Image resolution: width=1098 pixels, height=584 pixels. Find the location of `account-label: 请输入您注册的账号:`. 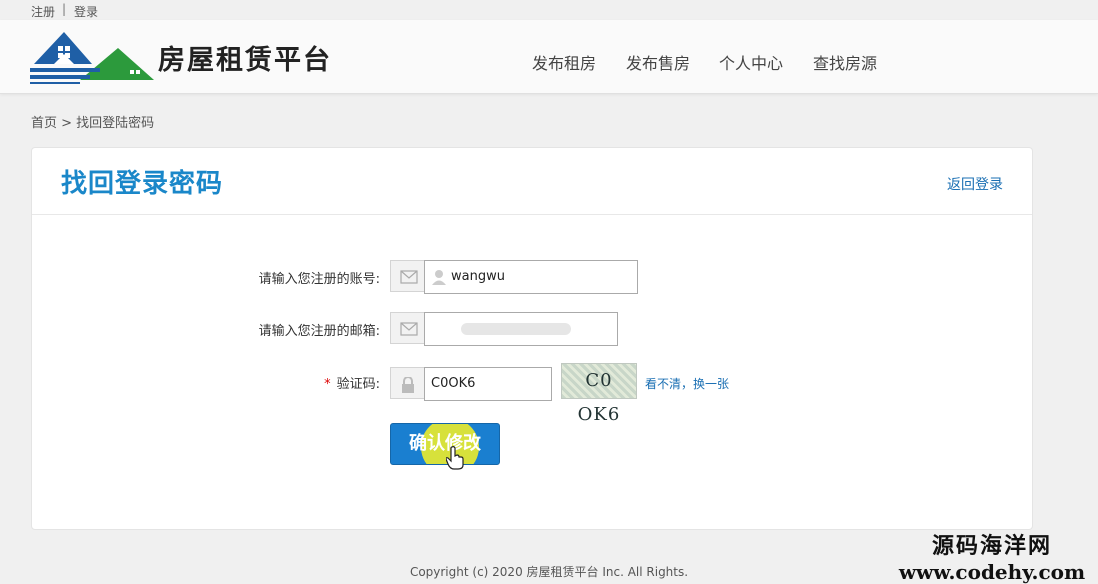

account-label: 请输入您注册的账号: is located at coordinates (319, 279).